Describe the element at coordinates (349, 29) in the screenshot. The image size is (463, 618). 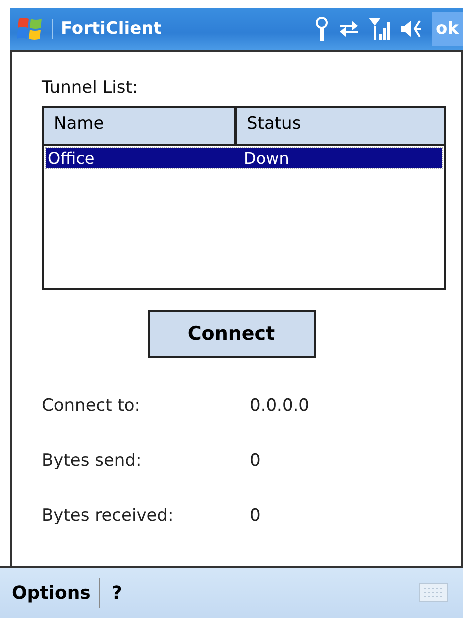
I see `sync-arrows-icon` at that location.